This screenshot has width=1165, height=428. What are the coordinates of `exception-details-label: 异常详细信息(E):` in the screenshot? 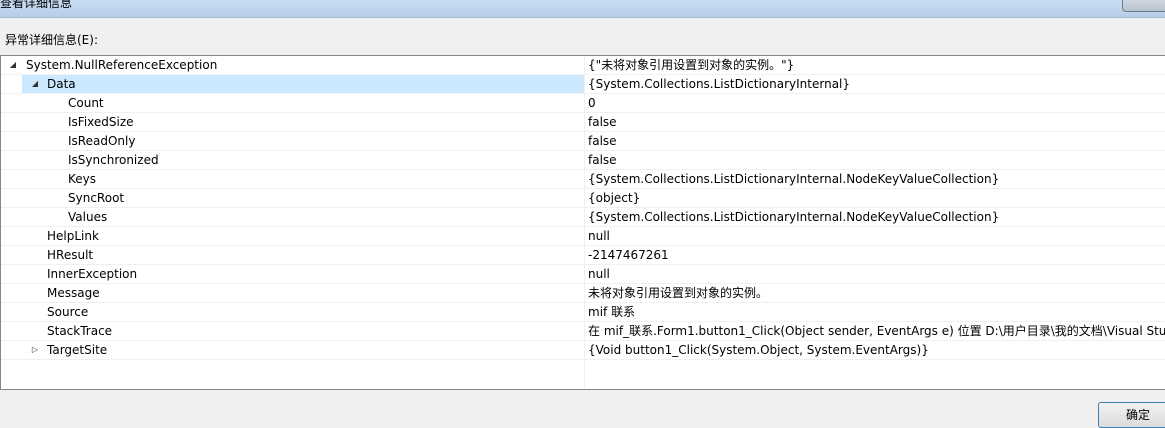 It's located at (51, 40).